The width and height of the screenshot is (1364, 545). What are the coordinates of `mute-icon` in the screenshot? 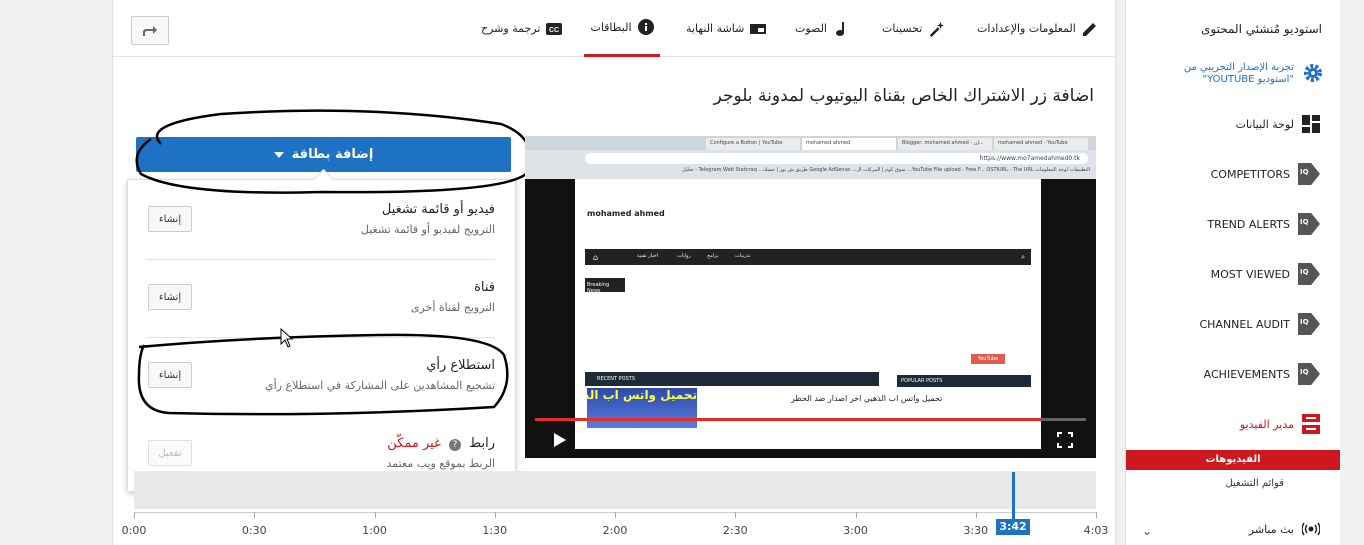 It's located at (599, 442).